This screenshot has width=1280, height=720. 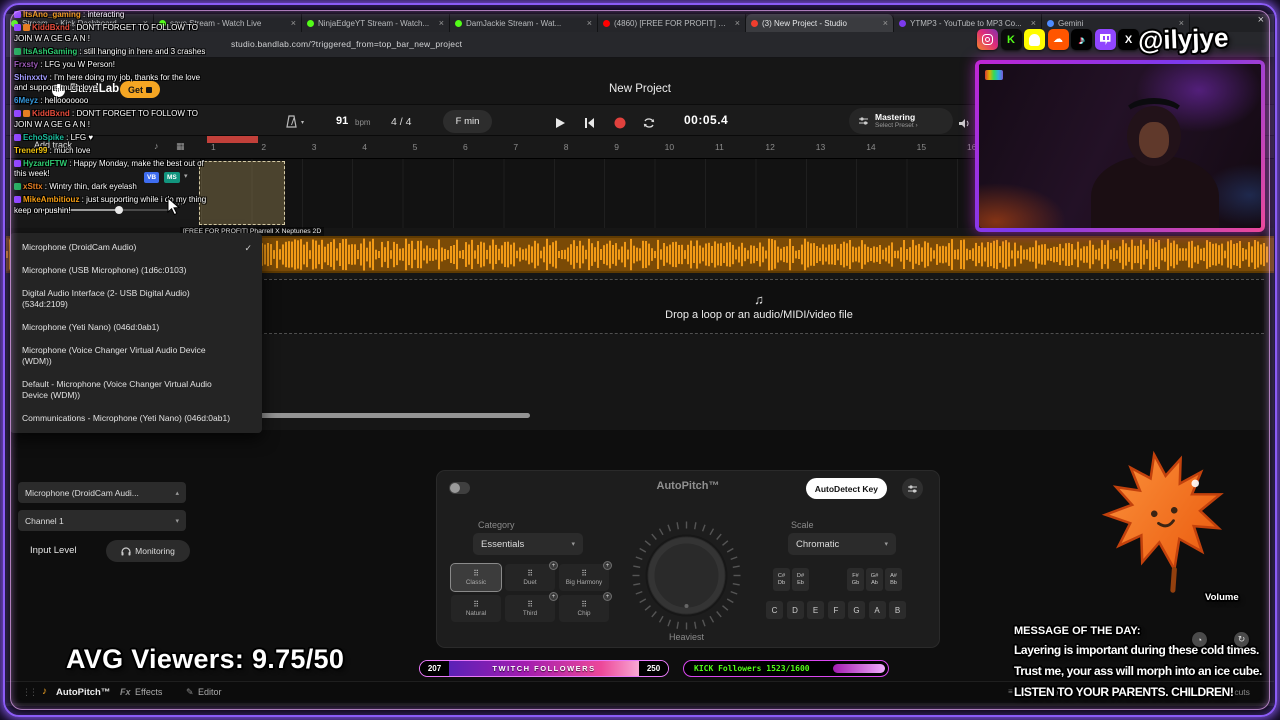 I want to click on mic-select: Microphone (DroidCam Audi... ▴, so click(x=102, y=492).